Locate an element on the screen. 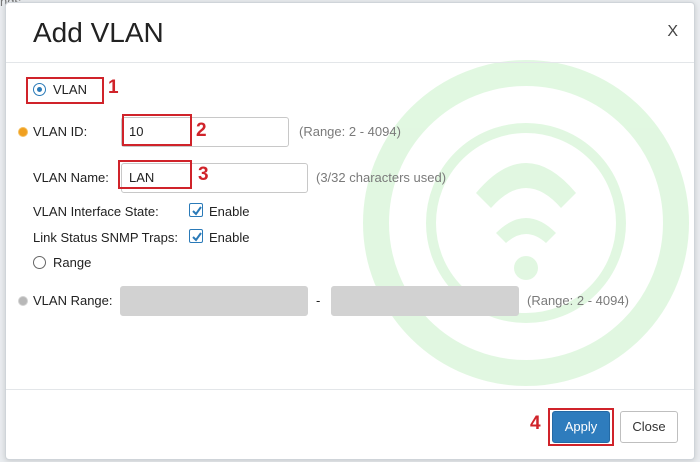 This screenshot has height=462, width=700. annotation-number-3: 3 is located at coordinates (203, 174).